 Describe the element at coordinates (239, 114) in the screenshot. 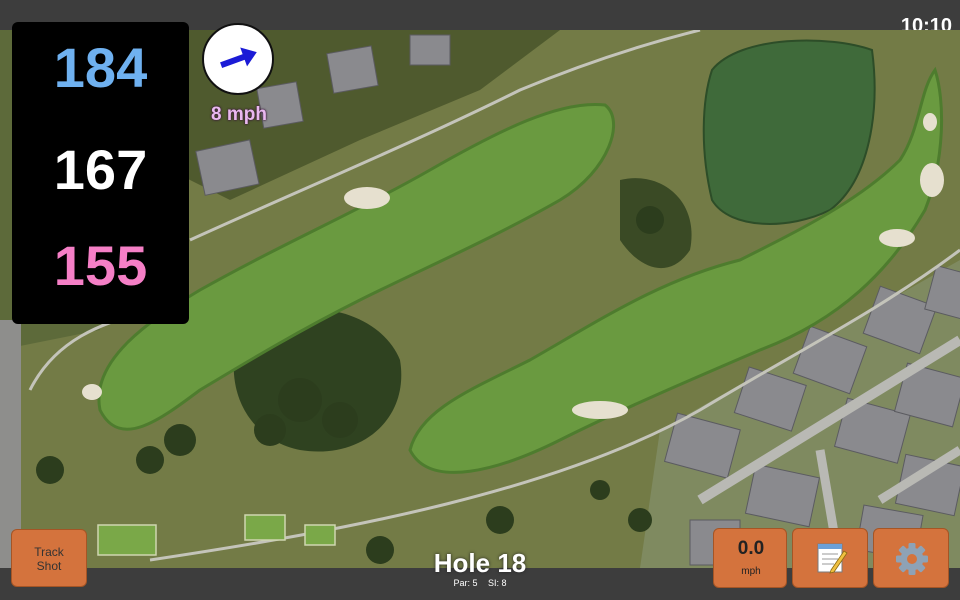

I see `wind-speed-label: 8 mph` at that location.